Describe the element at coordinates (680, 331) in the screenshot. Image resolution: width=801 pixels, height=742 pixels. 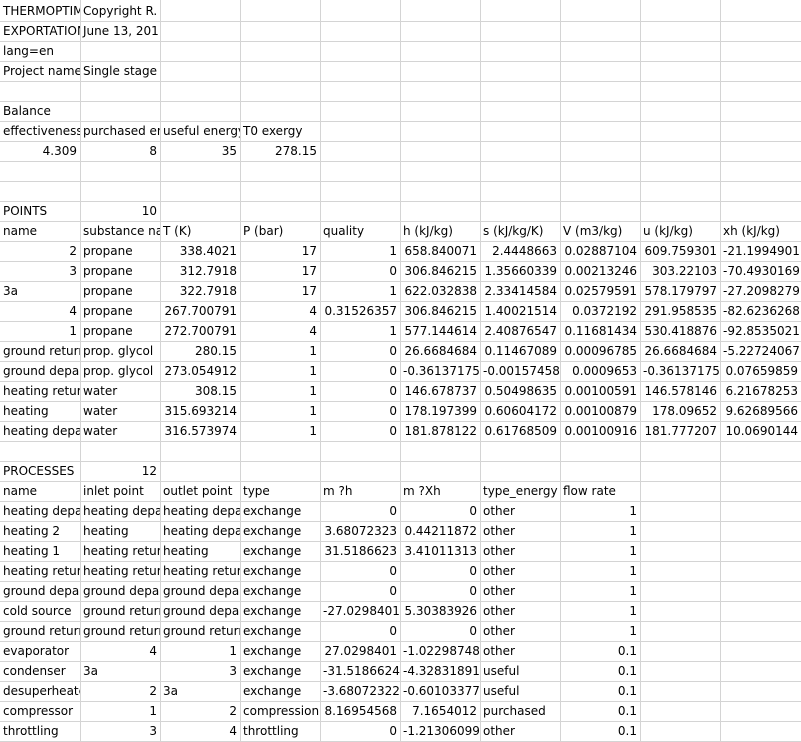
I see `points-cell: 530.418876` at that location.